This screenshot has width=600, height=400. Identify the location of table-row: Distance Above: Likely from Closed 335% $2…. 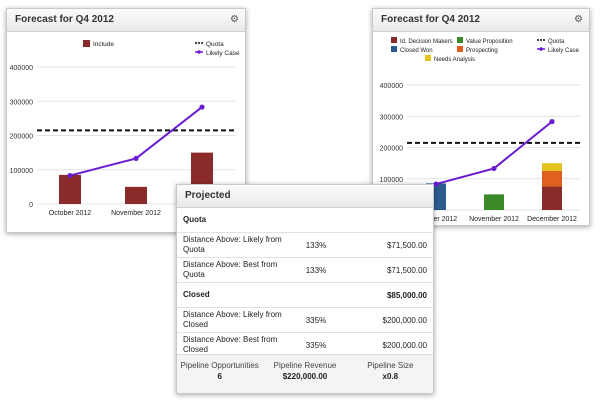
(305, 320).